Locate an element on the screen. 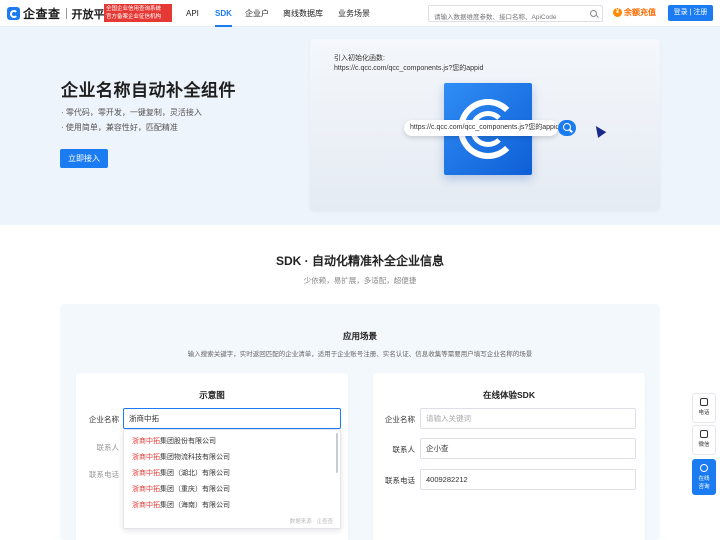 The height and width of the screenshot is (540, 720). header-search is located at coordinates (515, 15).